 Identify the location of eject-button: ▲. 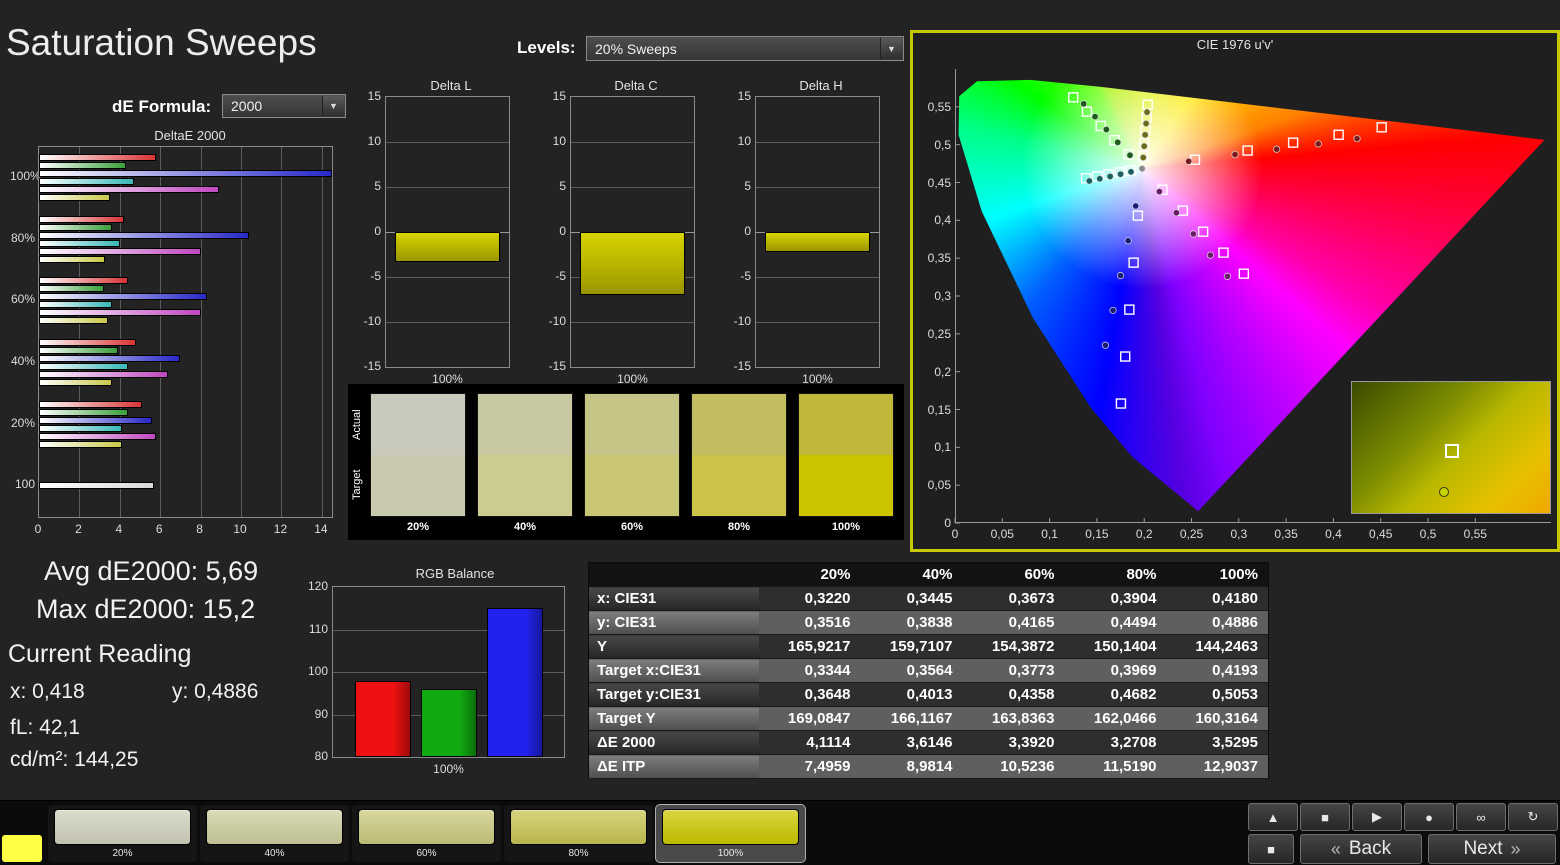
(1273, 817).